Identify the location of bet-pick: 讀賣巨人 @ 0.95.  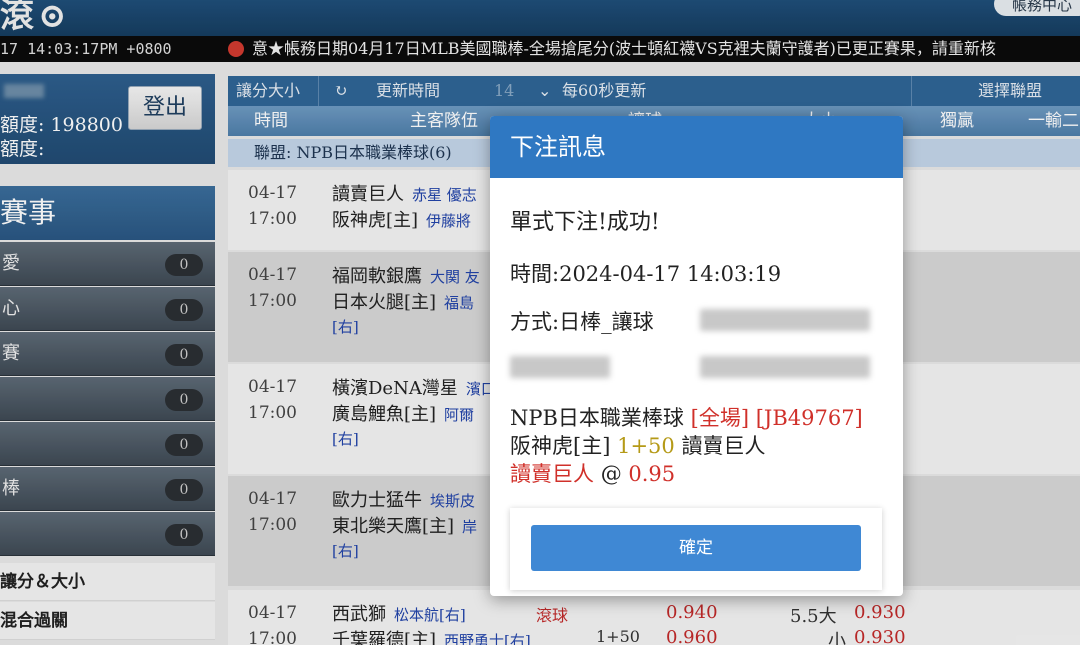
(593, 474).